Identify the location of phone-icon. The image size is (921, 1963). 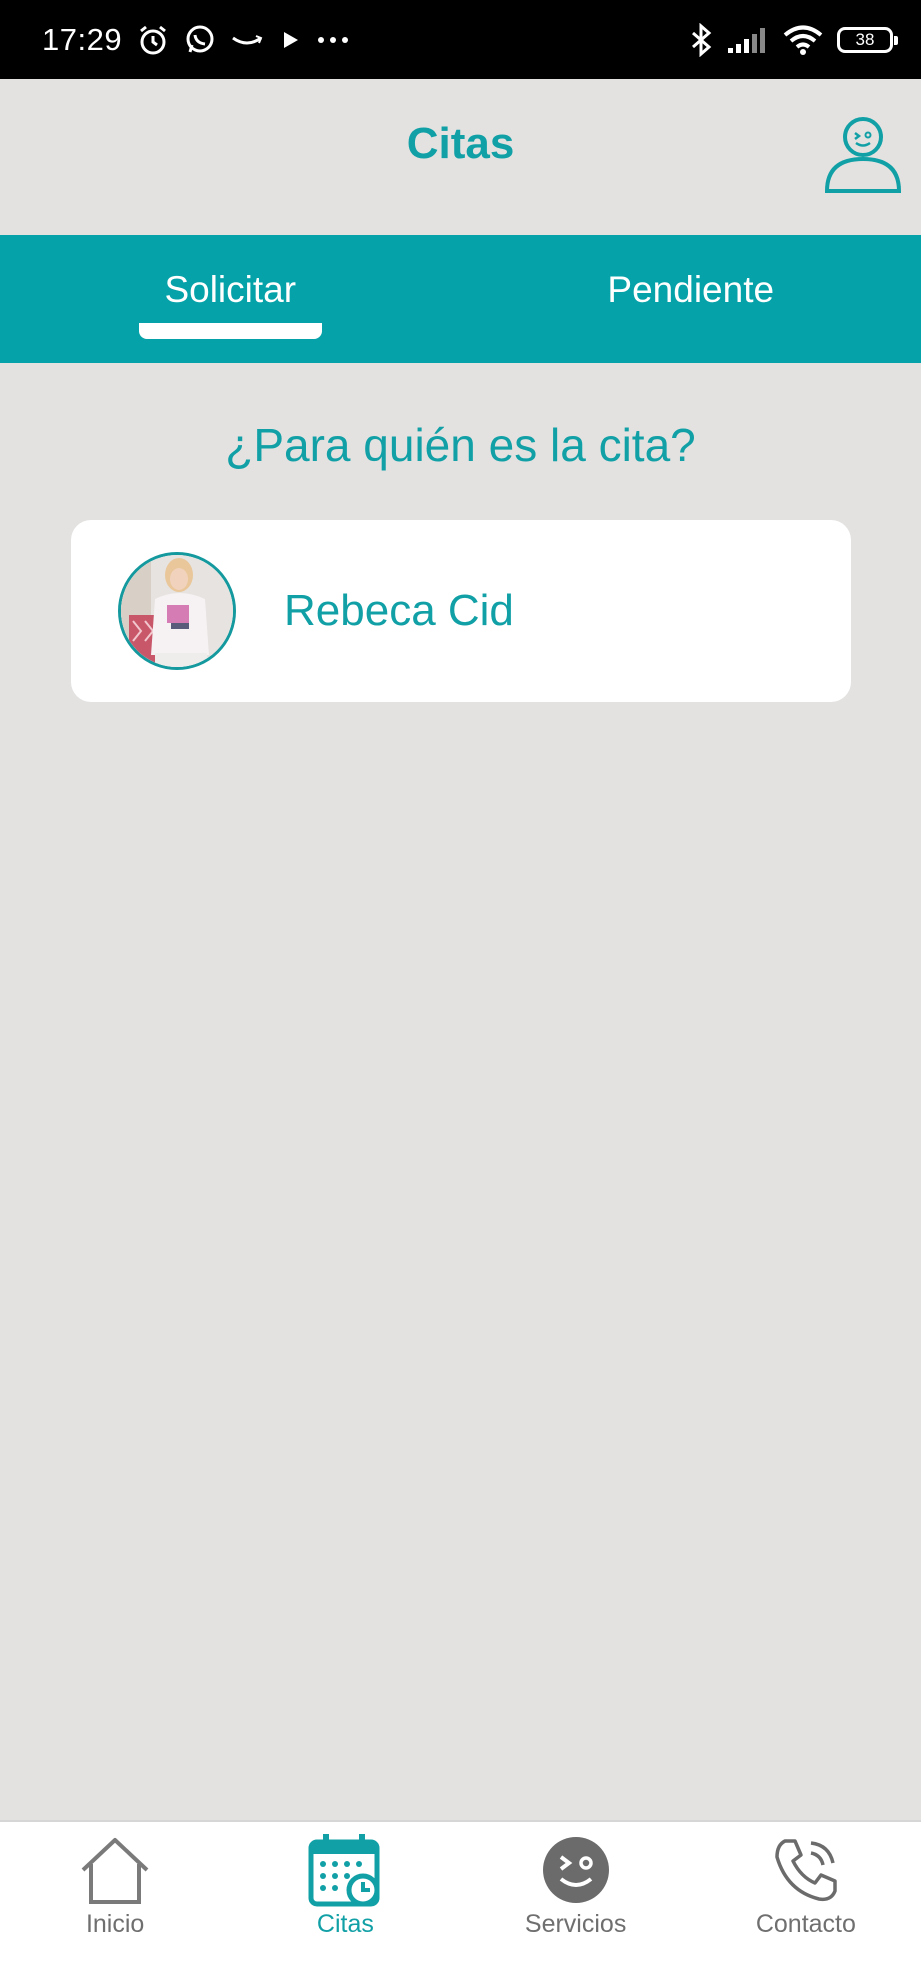
(806, 1870).